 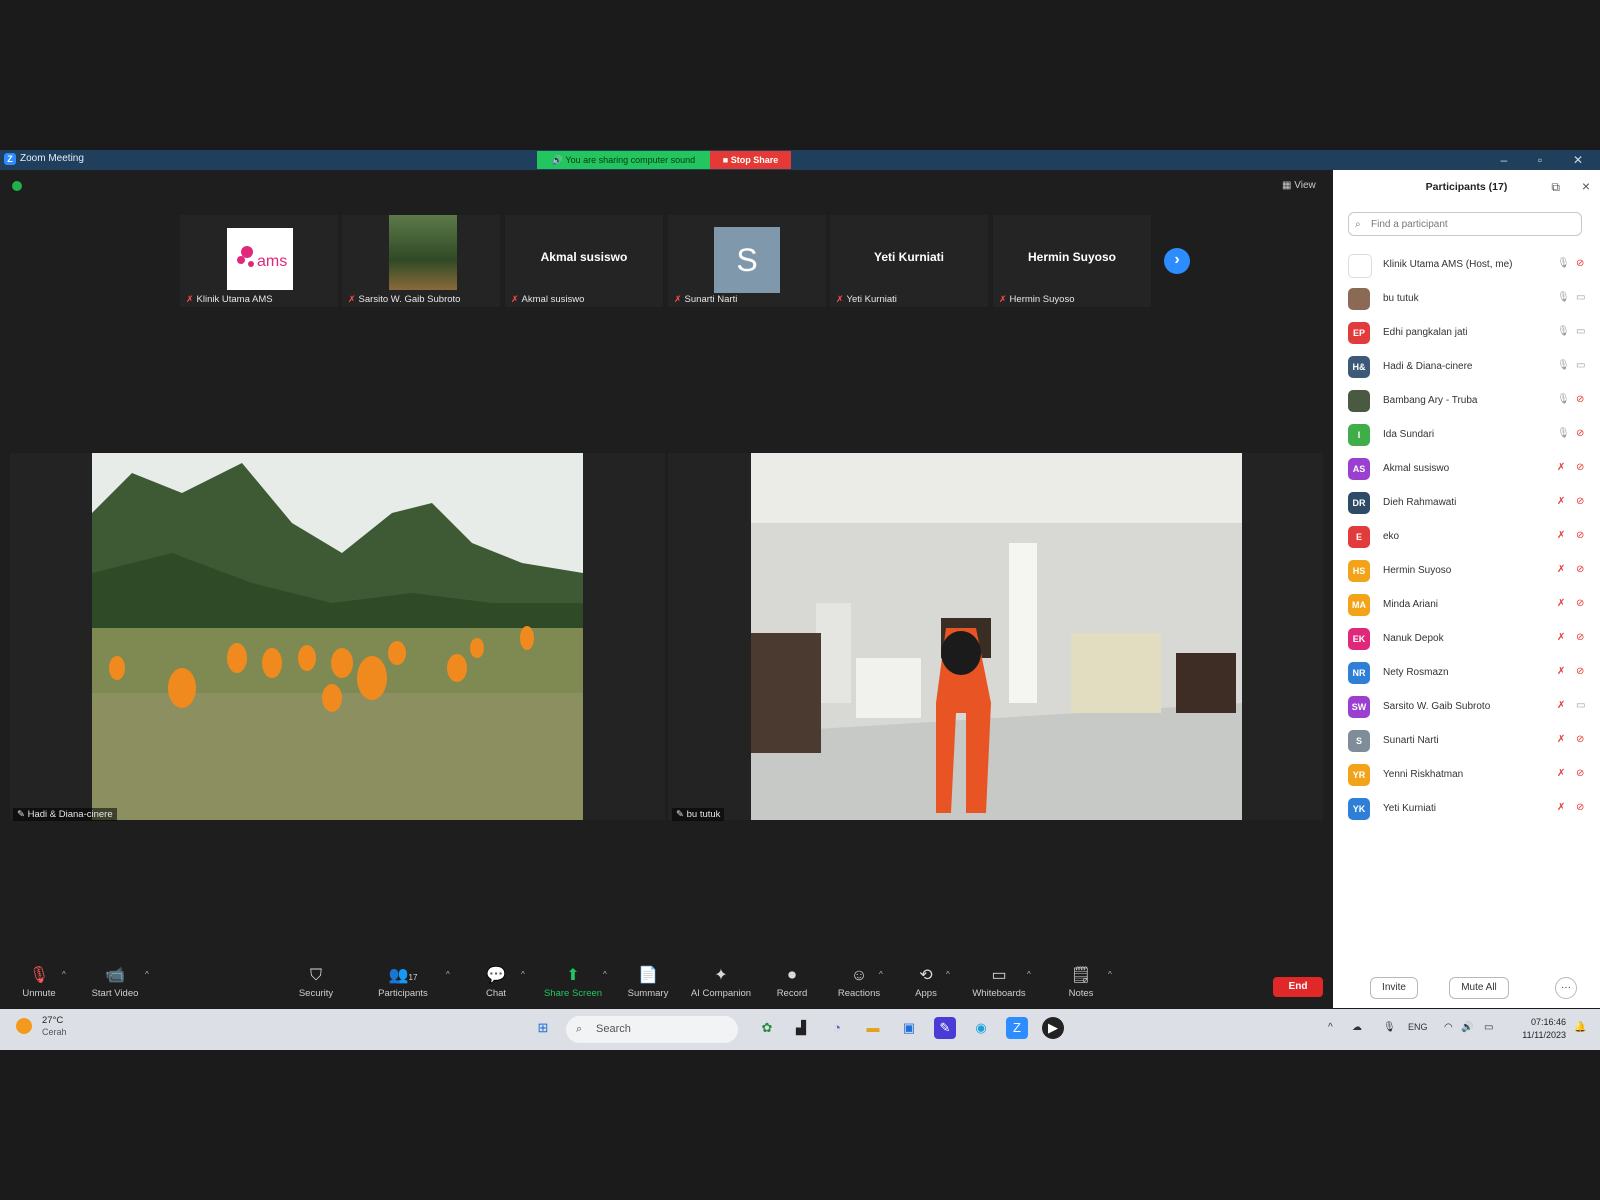 I want to click on whiteboards-chevron-icon: ^, so click(x=1029, y=974).